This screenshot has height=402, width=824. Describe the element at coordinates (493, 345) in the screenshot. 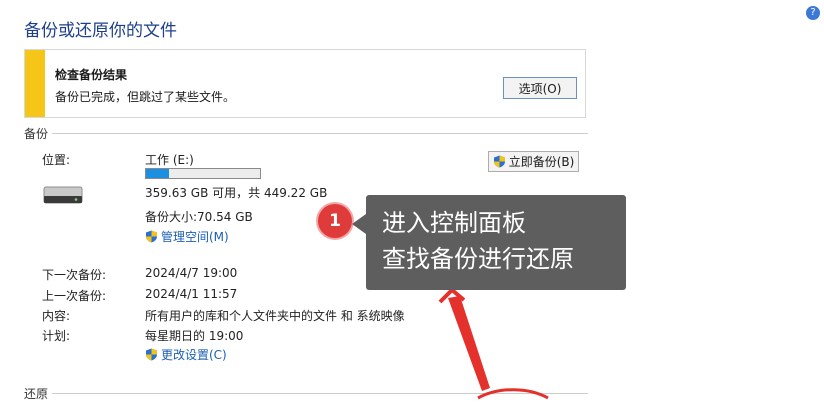

I see `arrow-icon` at that location.